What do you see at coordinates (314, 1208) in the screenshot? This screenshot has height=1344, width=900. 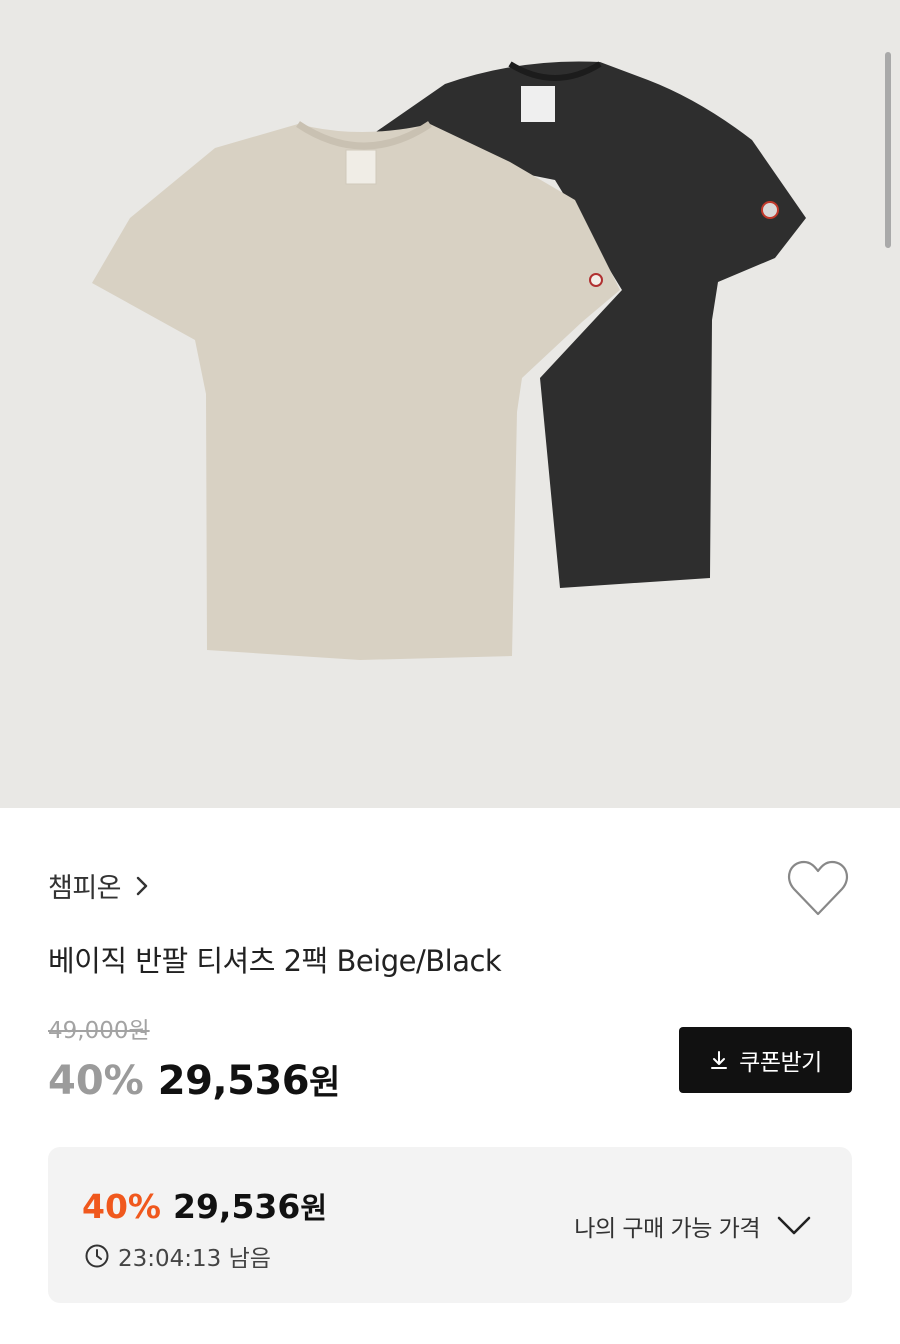 I see `my-price-currency: 원` at bounding box center [314, 1208].